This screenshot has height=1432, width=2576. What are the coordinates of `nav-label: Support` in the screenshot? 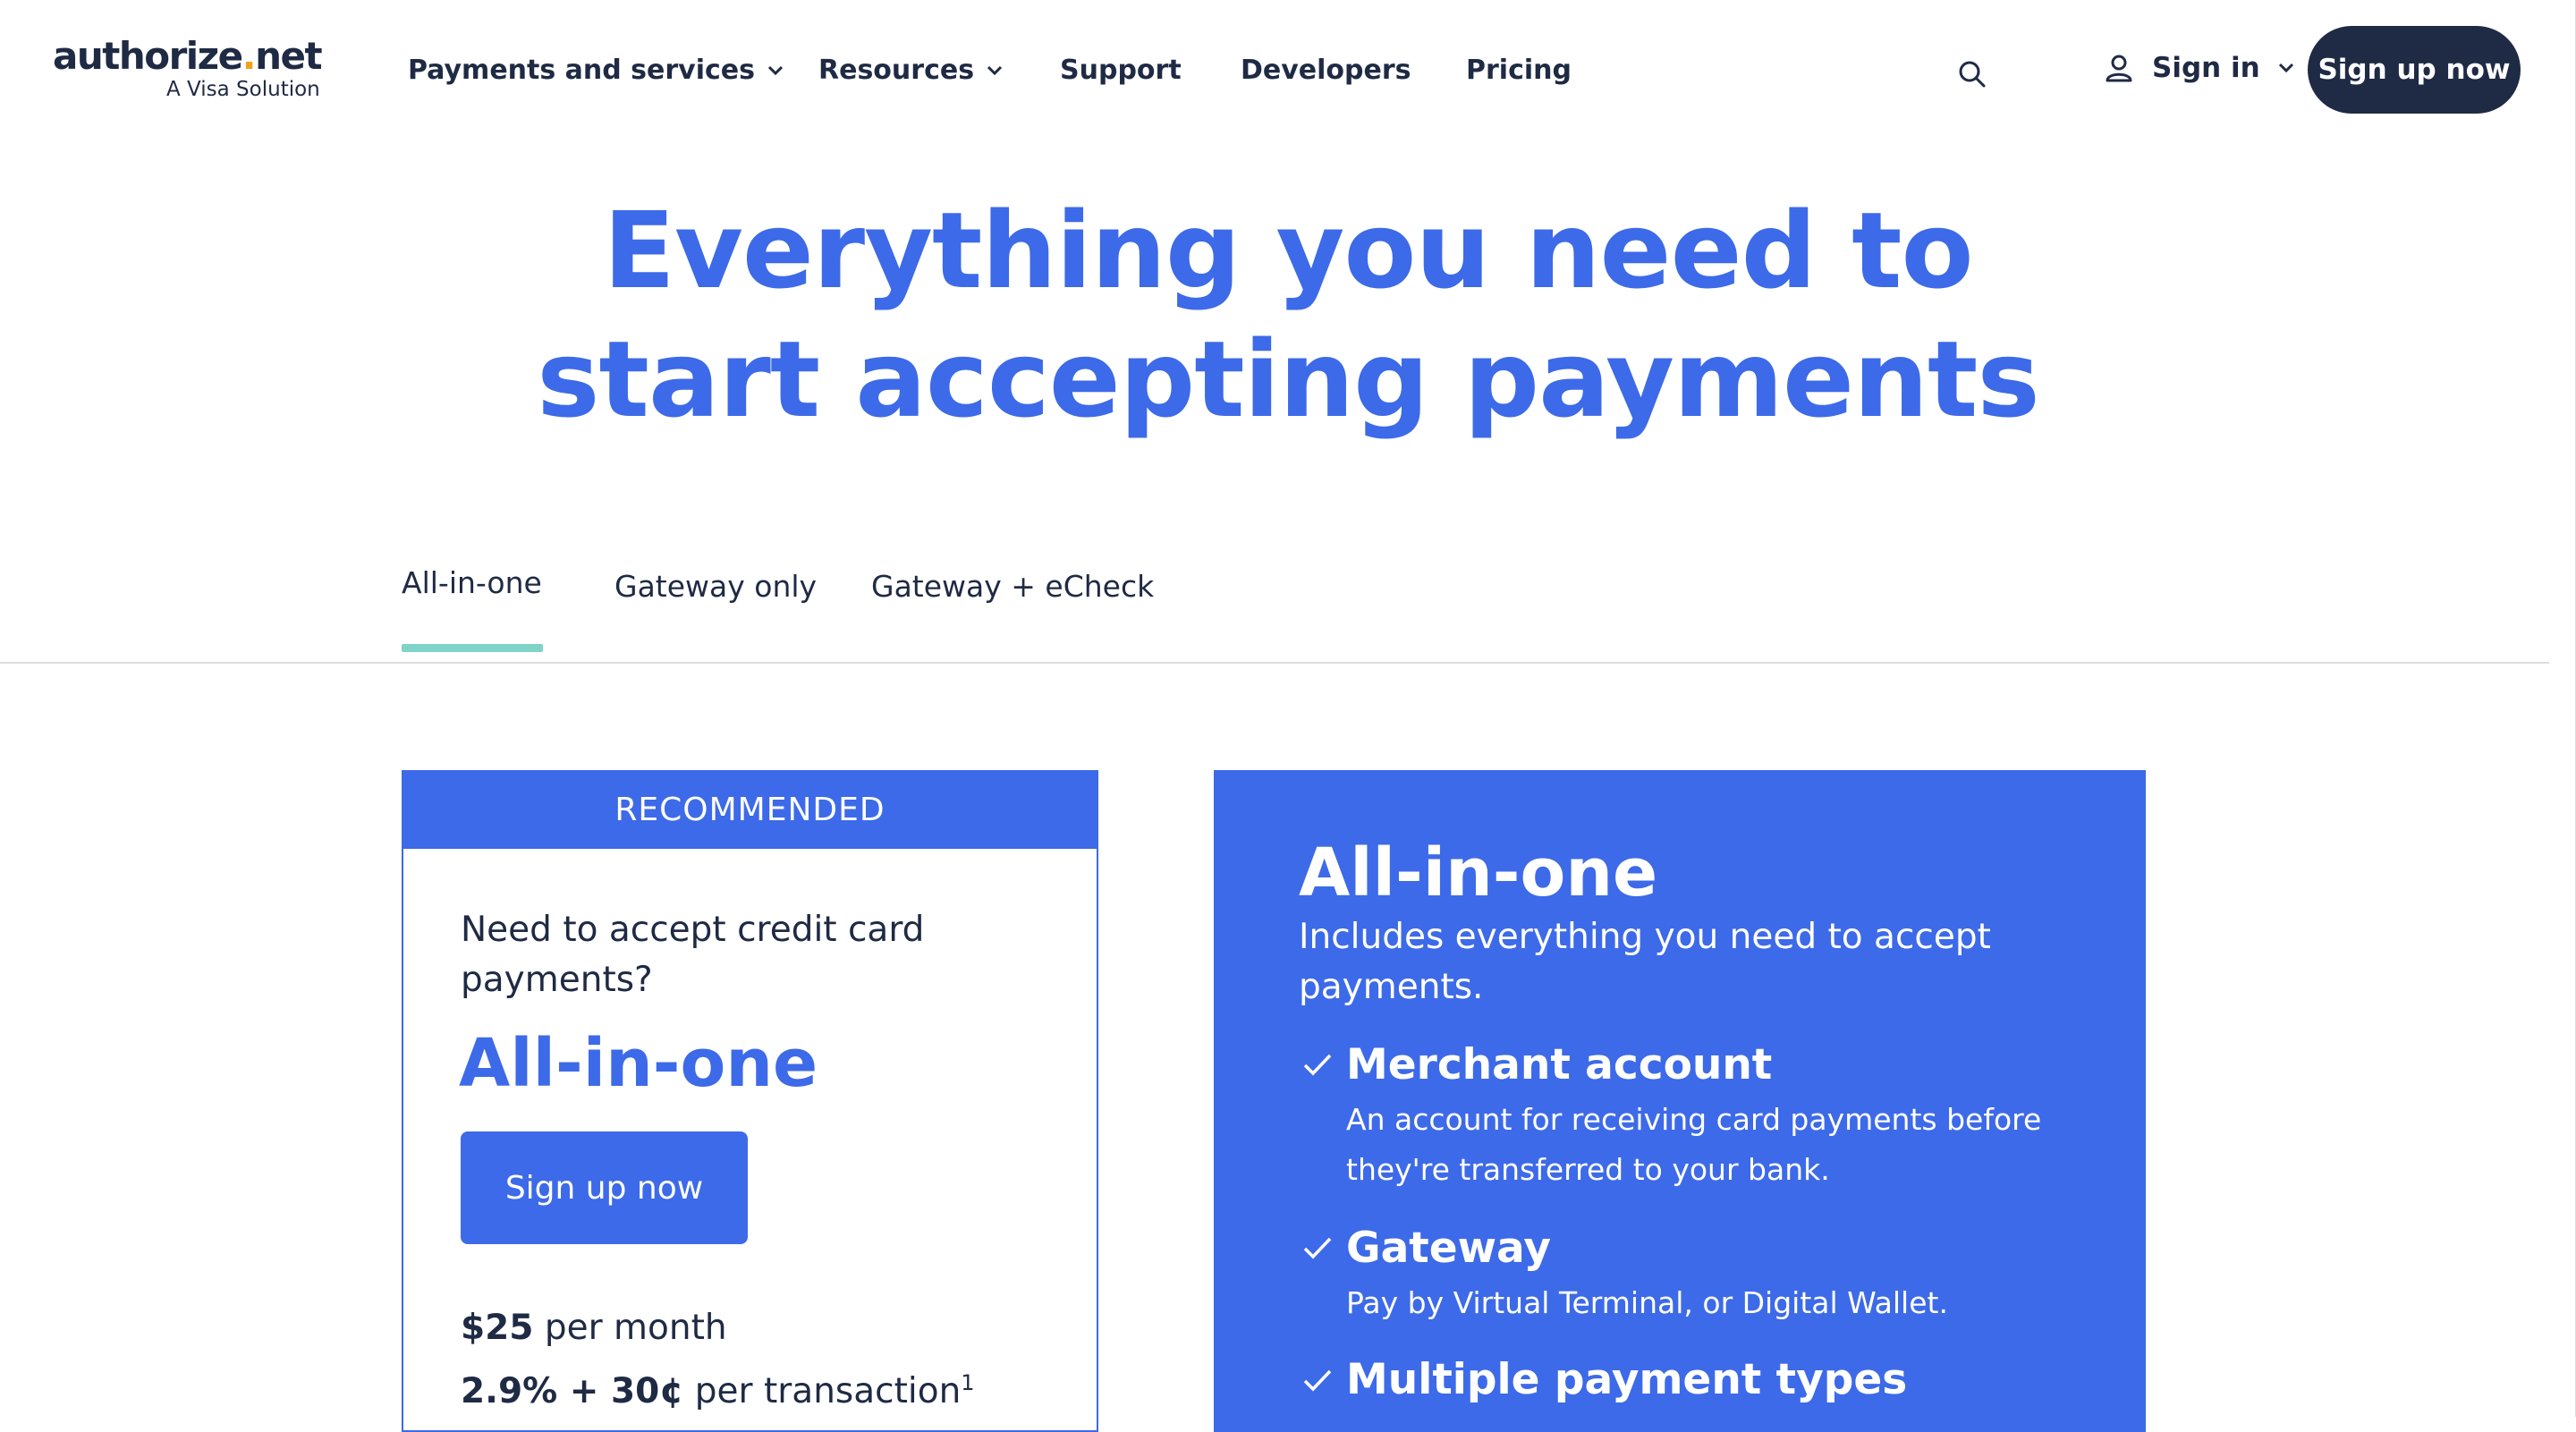 It's located at (1121, 70).